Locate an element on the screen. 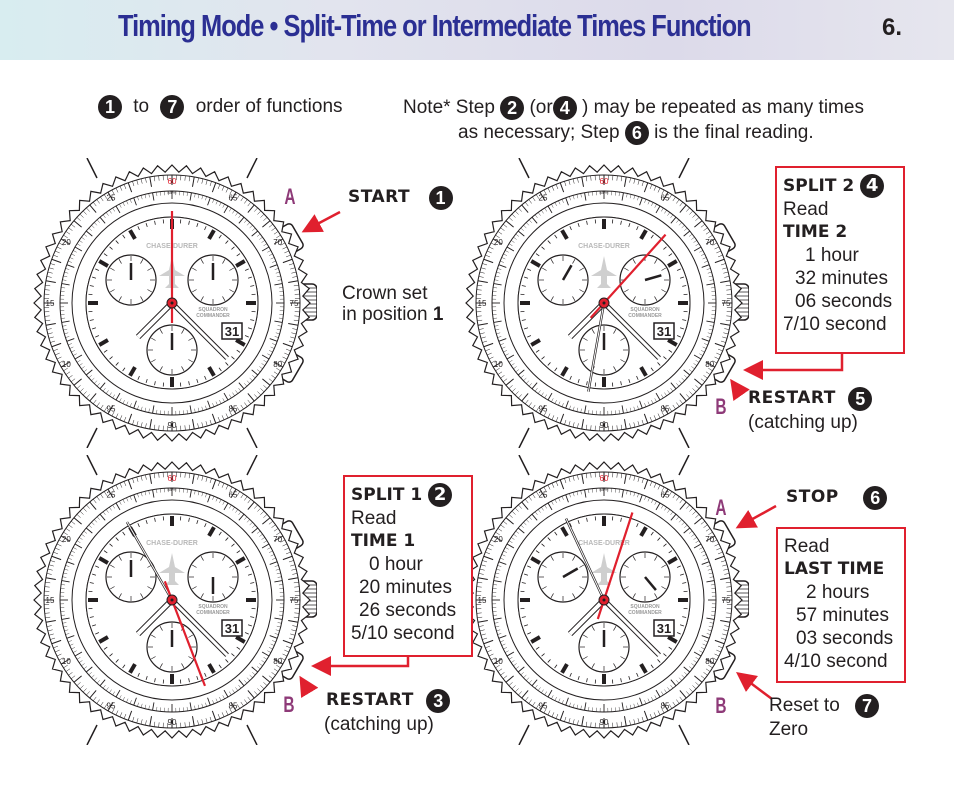 This screenshot has width=954, height=792. reset-label: Reset to 7 Zero is located at coordinates (824, 717).